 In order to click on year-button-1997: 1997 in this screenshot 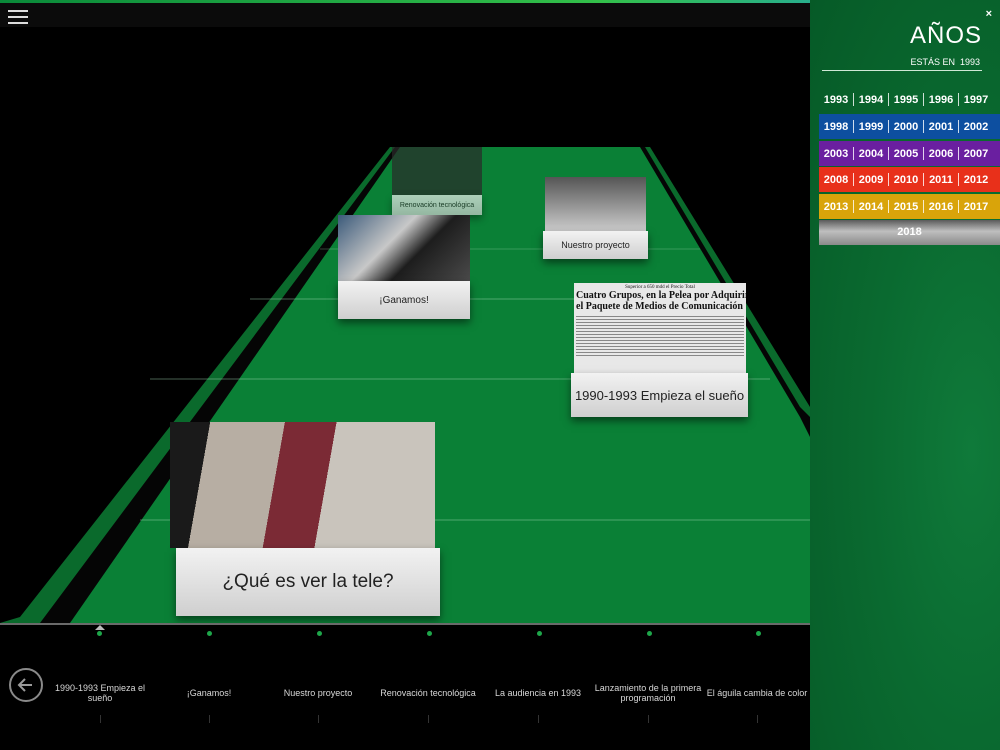, I will do `click(976, 100)`.